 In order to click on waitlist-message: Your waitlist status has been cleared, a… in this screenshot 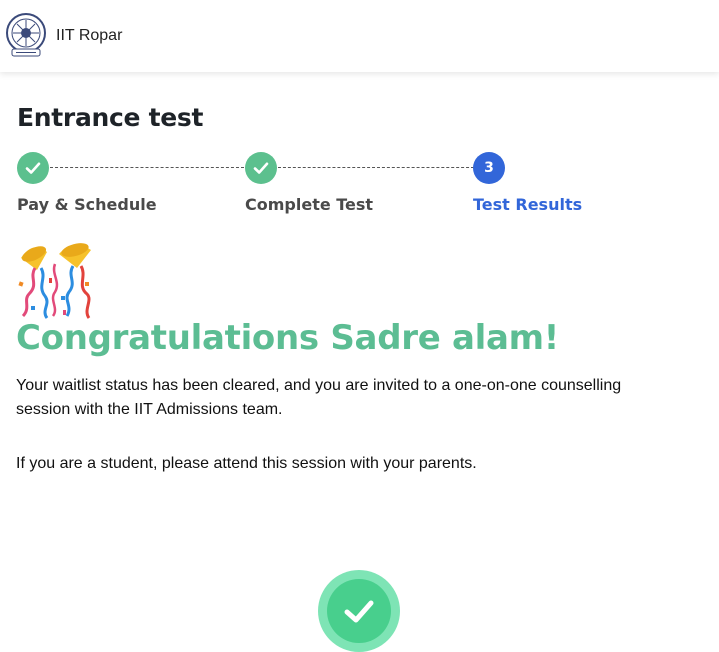, I will do `click(319, 397)`.